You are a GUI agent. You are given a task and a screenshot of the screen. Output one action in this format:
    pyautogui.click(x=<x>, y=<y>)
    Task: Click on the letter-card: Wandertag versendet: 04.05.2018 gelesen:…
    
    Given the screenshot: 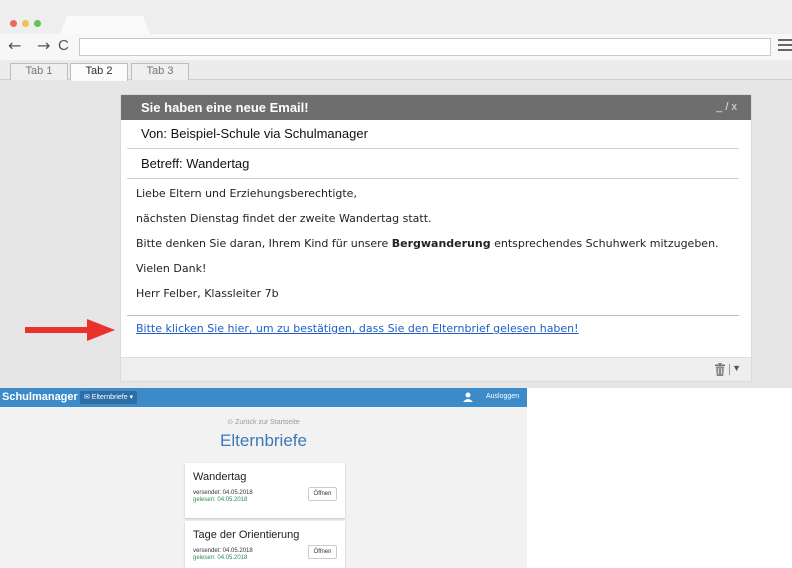 What is the action you would take?
    pyautogui.click(x=265, y=490)
    